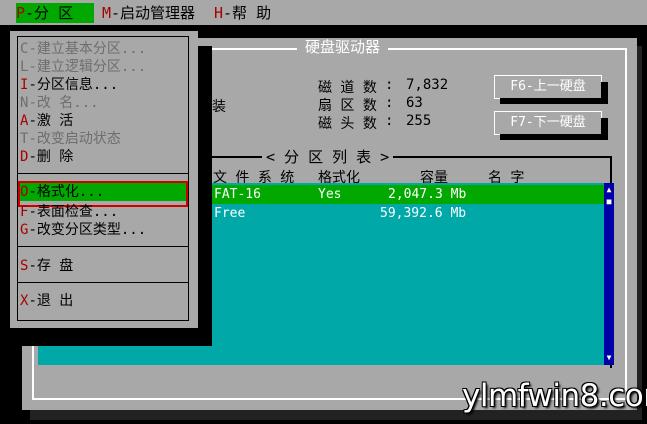 Image resolution: width=647 pixels, height=424 pixels. What do you see at coordinates (51, 157) in the screenshot?
I see `menu-item-label: -删 除` at bounding box center [51, 157].